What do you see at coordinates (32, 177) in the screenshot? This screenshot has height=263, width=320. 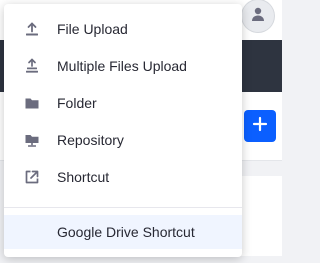 I see `shortcut-icon` at bounding box center [32, 177].